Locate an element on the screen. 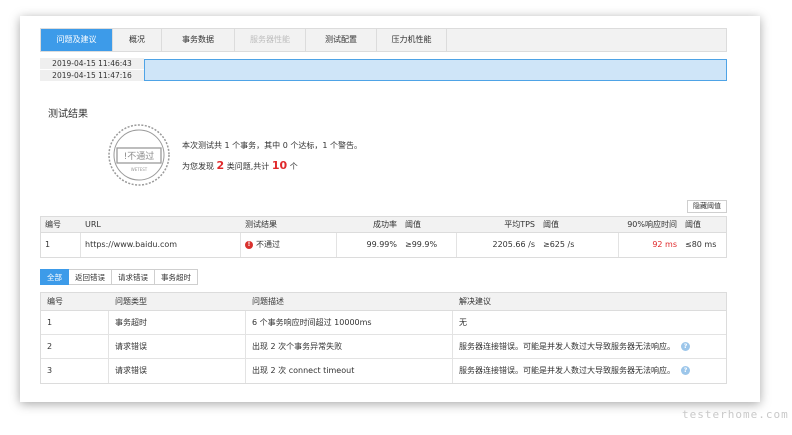  issue-filter-tabs: 全部 返回错误 请求错误 事务超时 is located at coordinates (119, 277).